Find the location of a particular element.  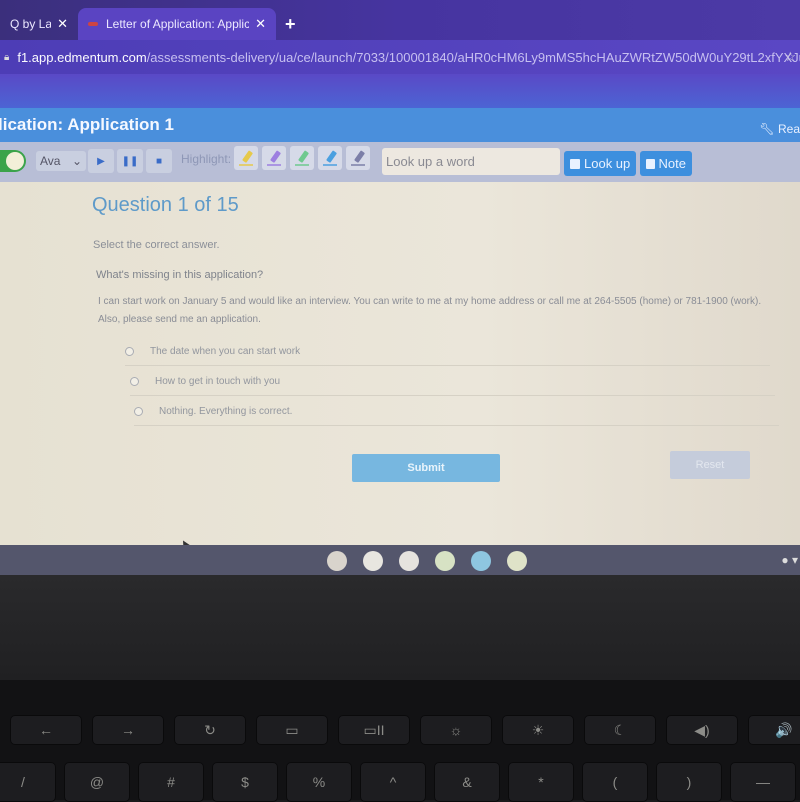

highlighter-eraser-icon is located at coordinates (358, 158).